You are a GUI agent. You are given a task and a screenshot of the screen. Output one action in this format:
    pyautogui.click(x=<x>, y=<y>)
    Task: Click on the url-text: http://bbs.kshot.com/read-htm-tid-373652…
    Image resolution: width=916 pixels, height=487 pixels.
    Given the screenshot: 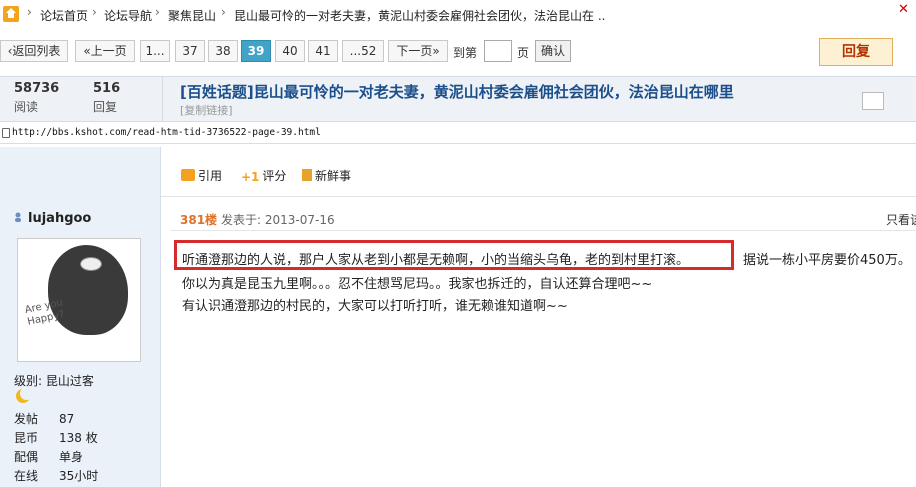 What is the action you would take?
    pyautogui.click(x=166, y=132)
    